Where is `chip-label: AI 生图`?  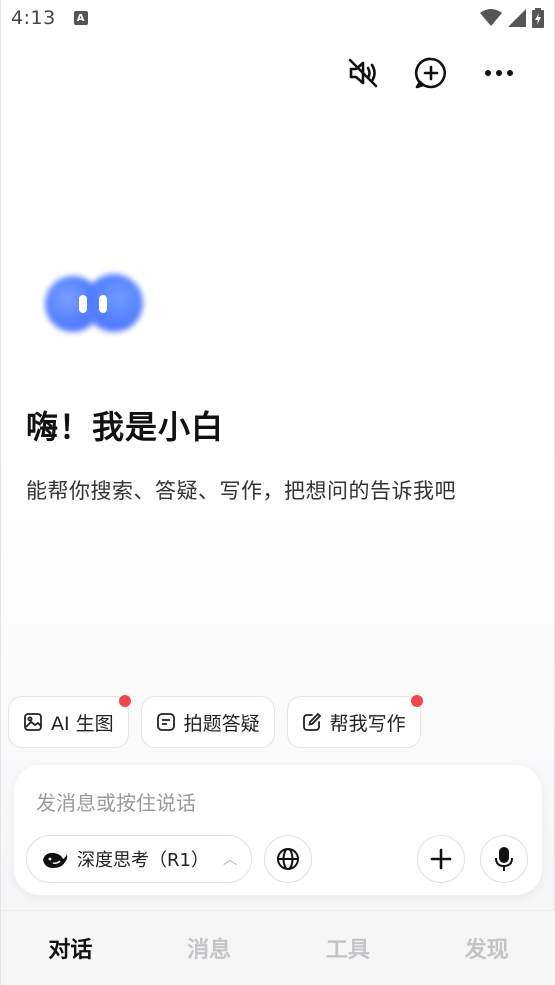
chip-label: AI 生图 is located at coordinates (82, 723).